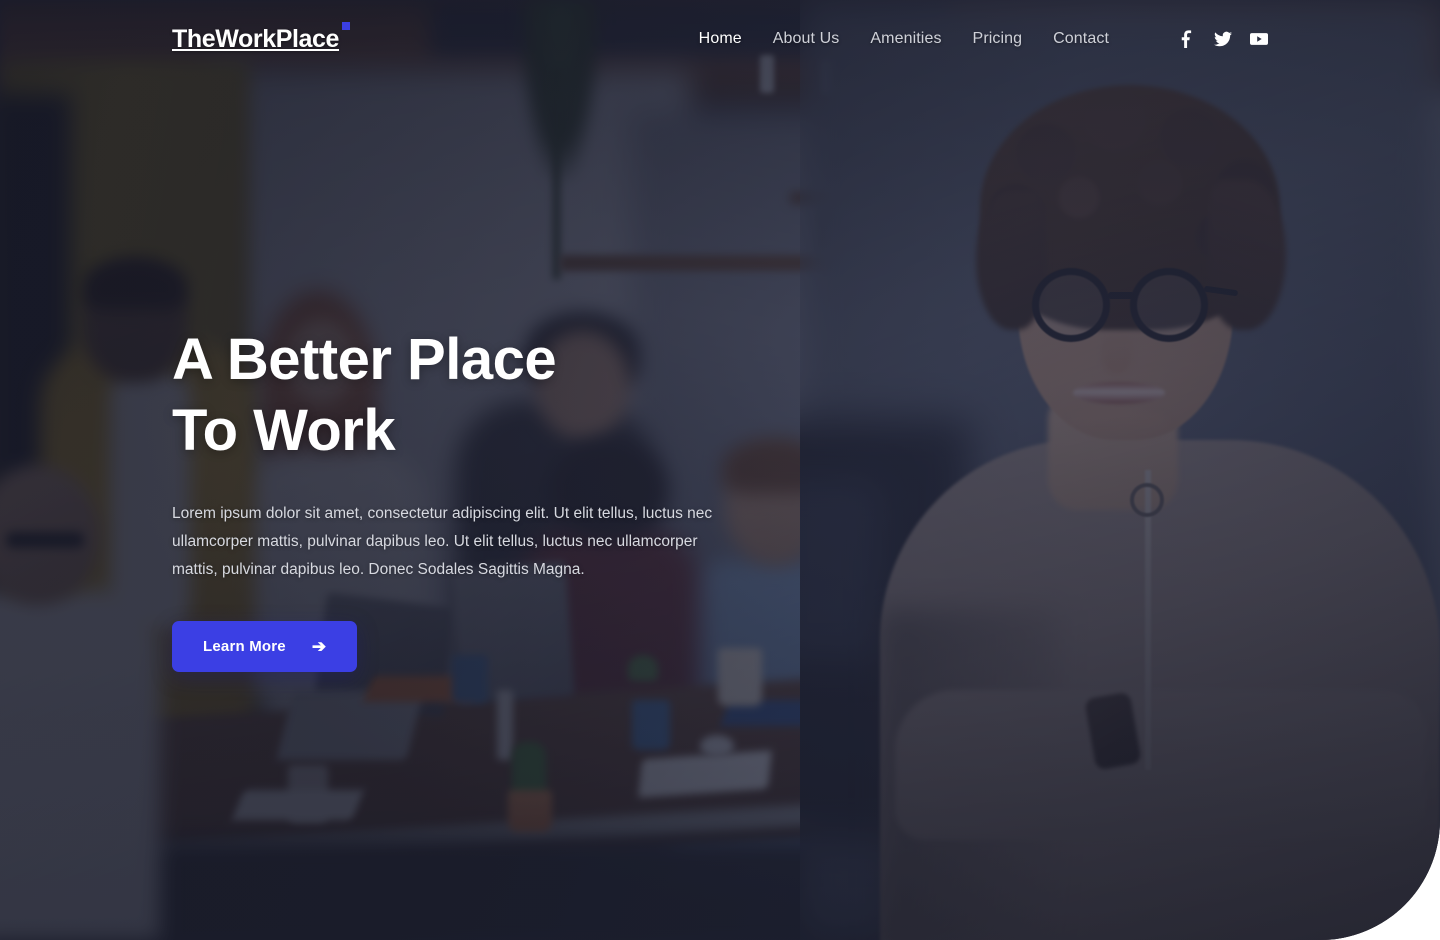  I want to click on nav-item-amenities: Amenities, so click(905, 39).